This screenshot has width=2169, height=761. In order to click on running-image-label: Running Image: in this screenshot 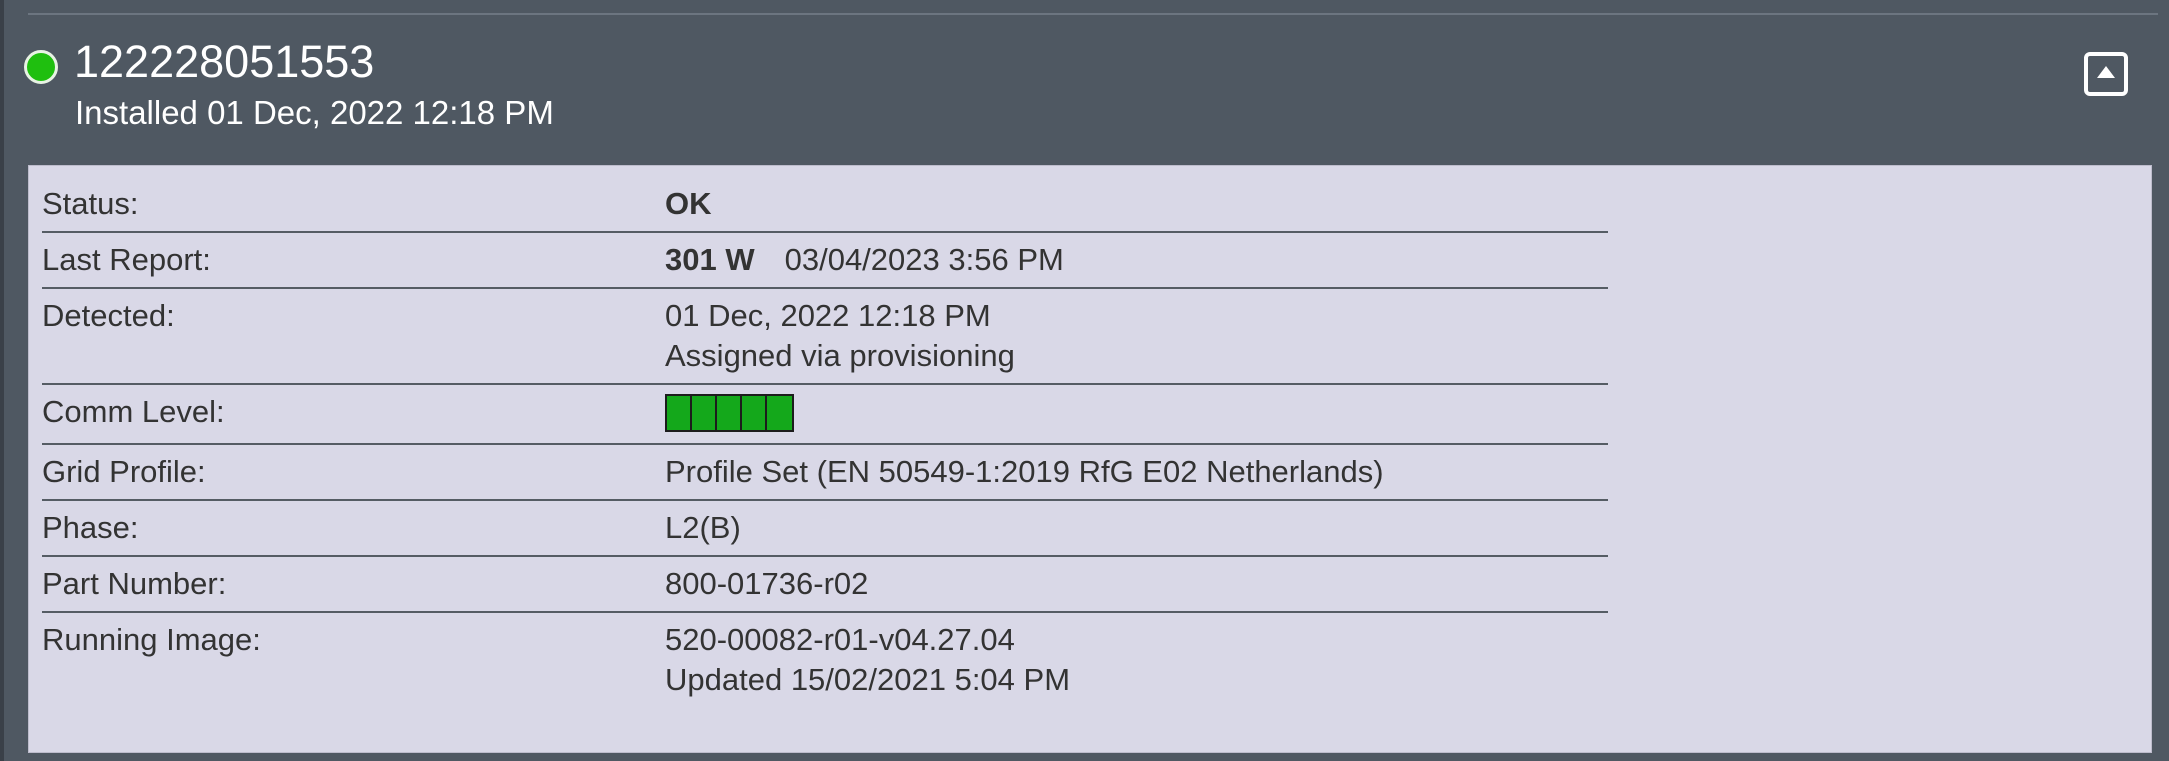, I will do `click(151, 639)`.